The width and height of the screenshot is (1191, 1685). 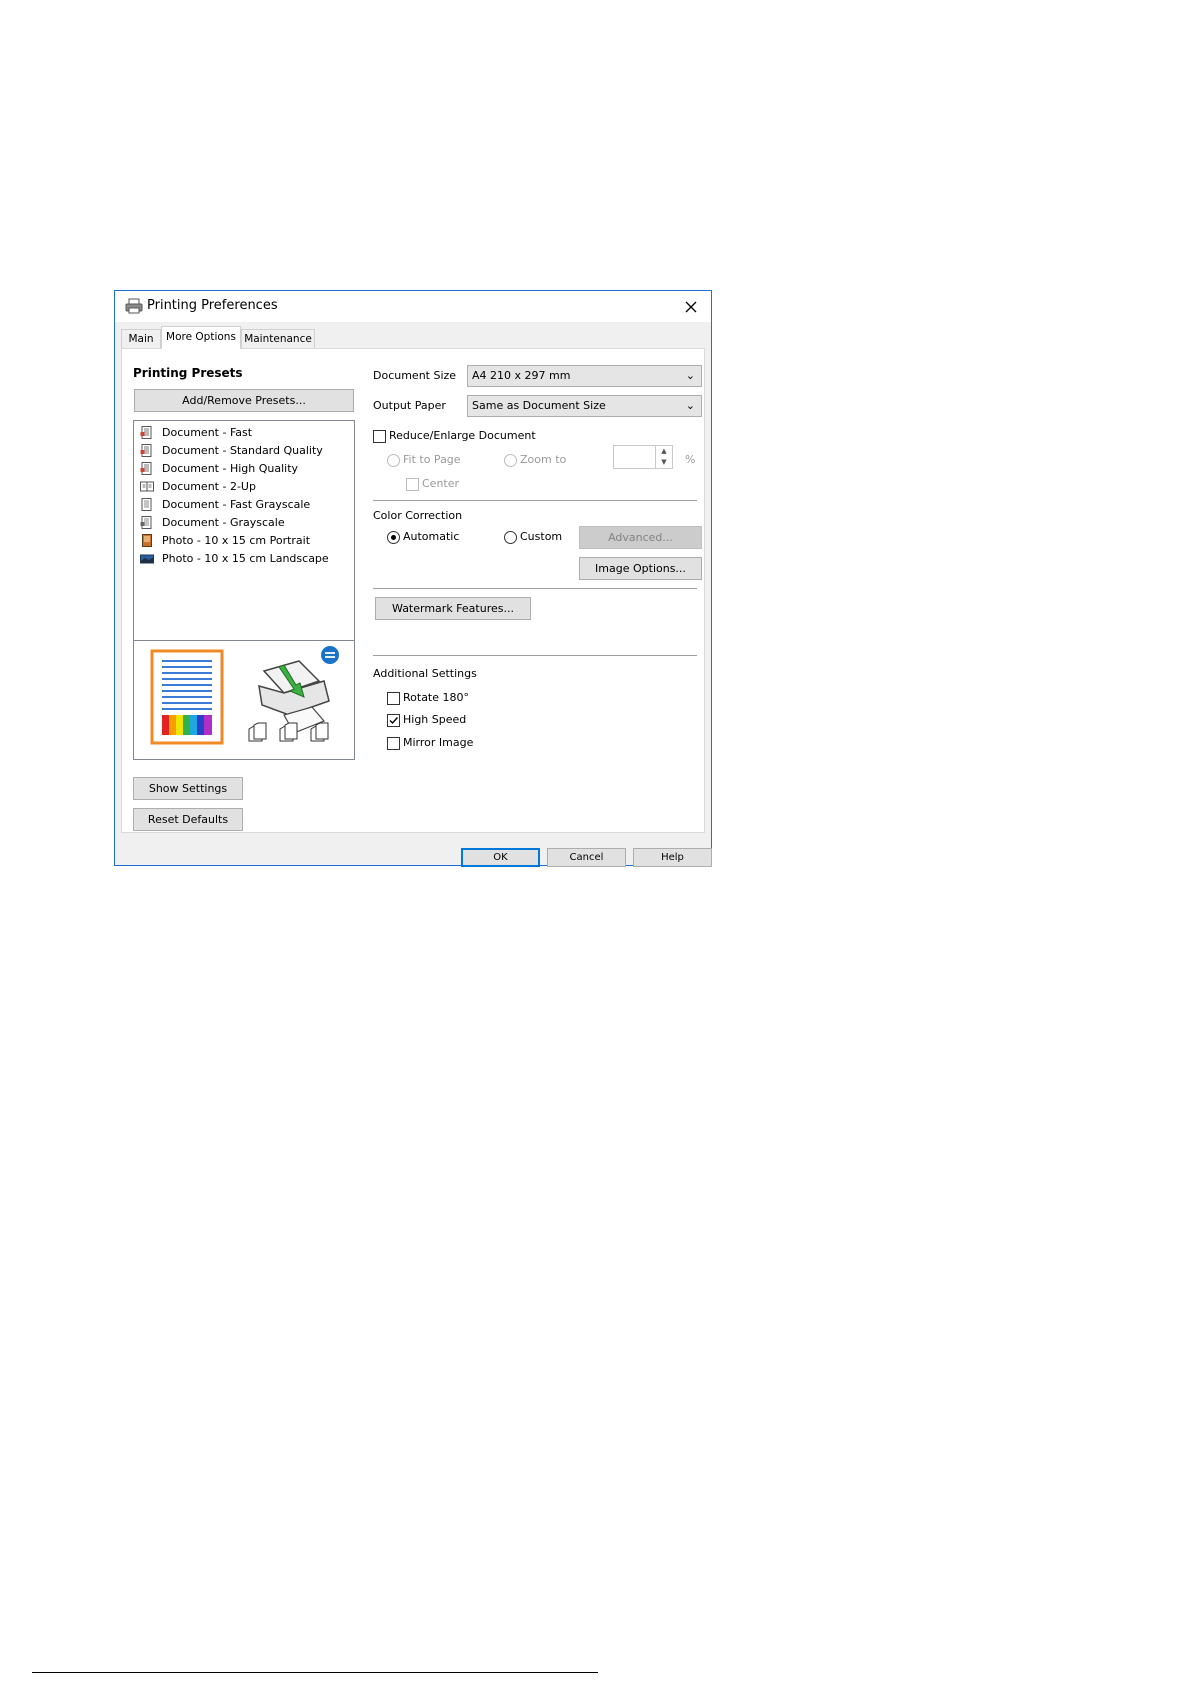 What do you see at coordinates (690, 459) in the screenshot?
I see `percent-label: %` at bounding box center [690, 459].